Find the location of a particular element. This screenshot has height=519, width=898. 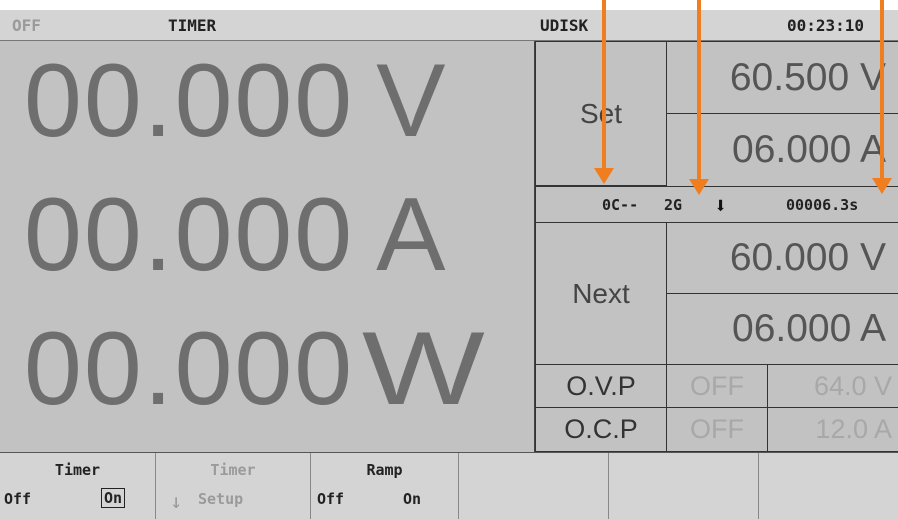

timer-status-row: 0C-- 2G ⬇ 00006.3s is located at coordinates (716, 204).